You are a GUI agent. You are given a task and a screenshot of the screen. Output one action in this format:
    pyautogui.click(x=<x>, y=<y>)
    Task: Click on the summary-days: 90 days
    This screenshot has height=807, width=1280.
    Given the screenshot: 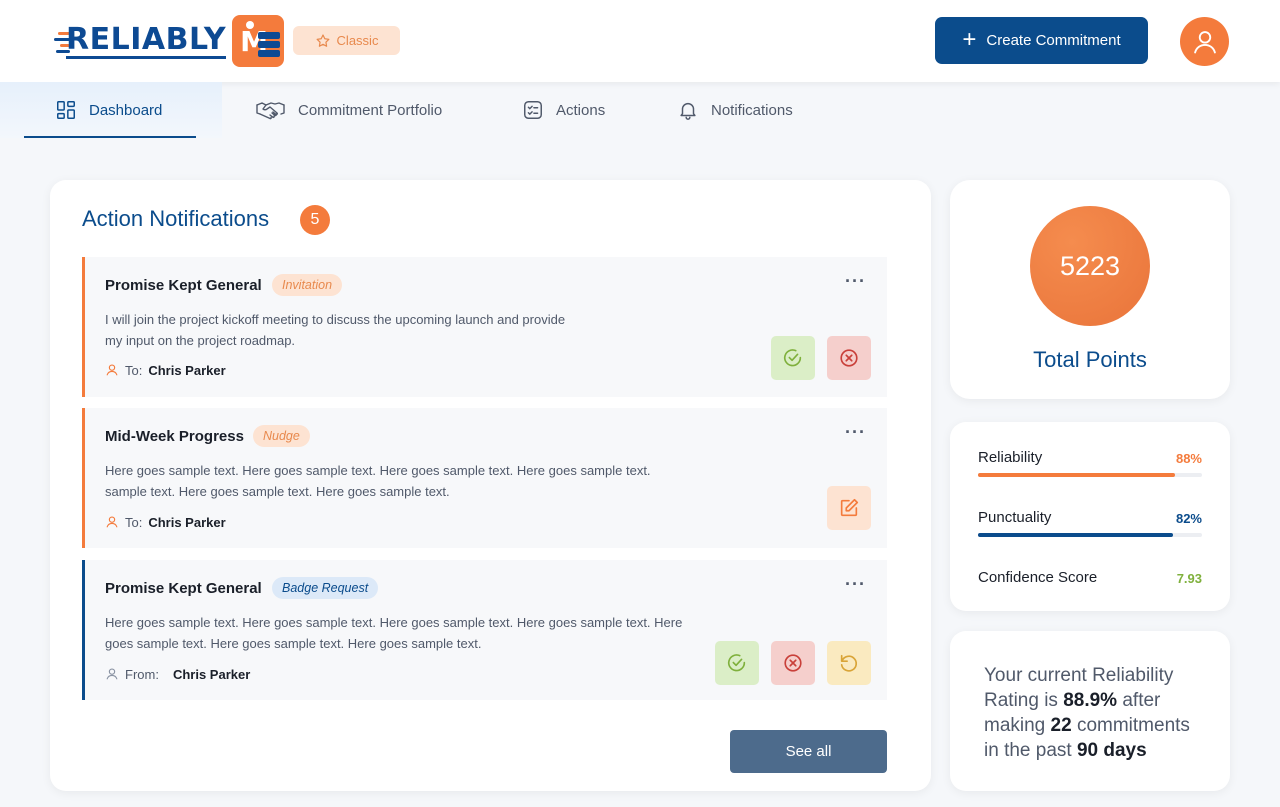 What is the action you would take?
    pyautogui.click(x=1111, y=750)
    